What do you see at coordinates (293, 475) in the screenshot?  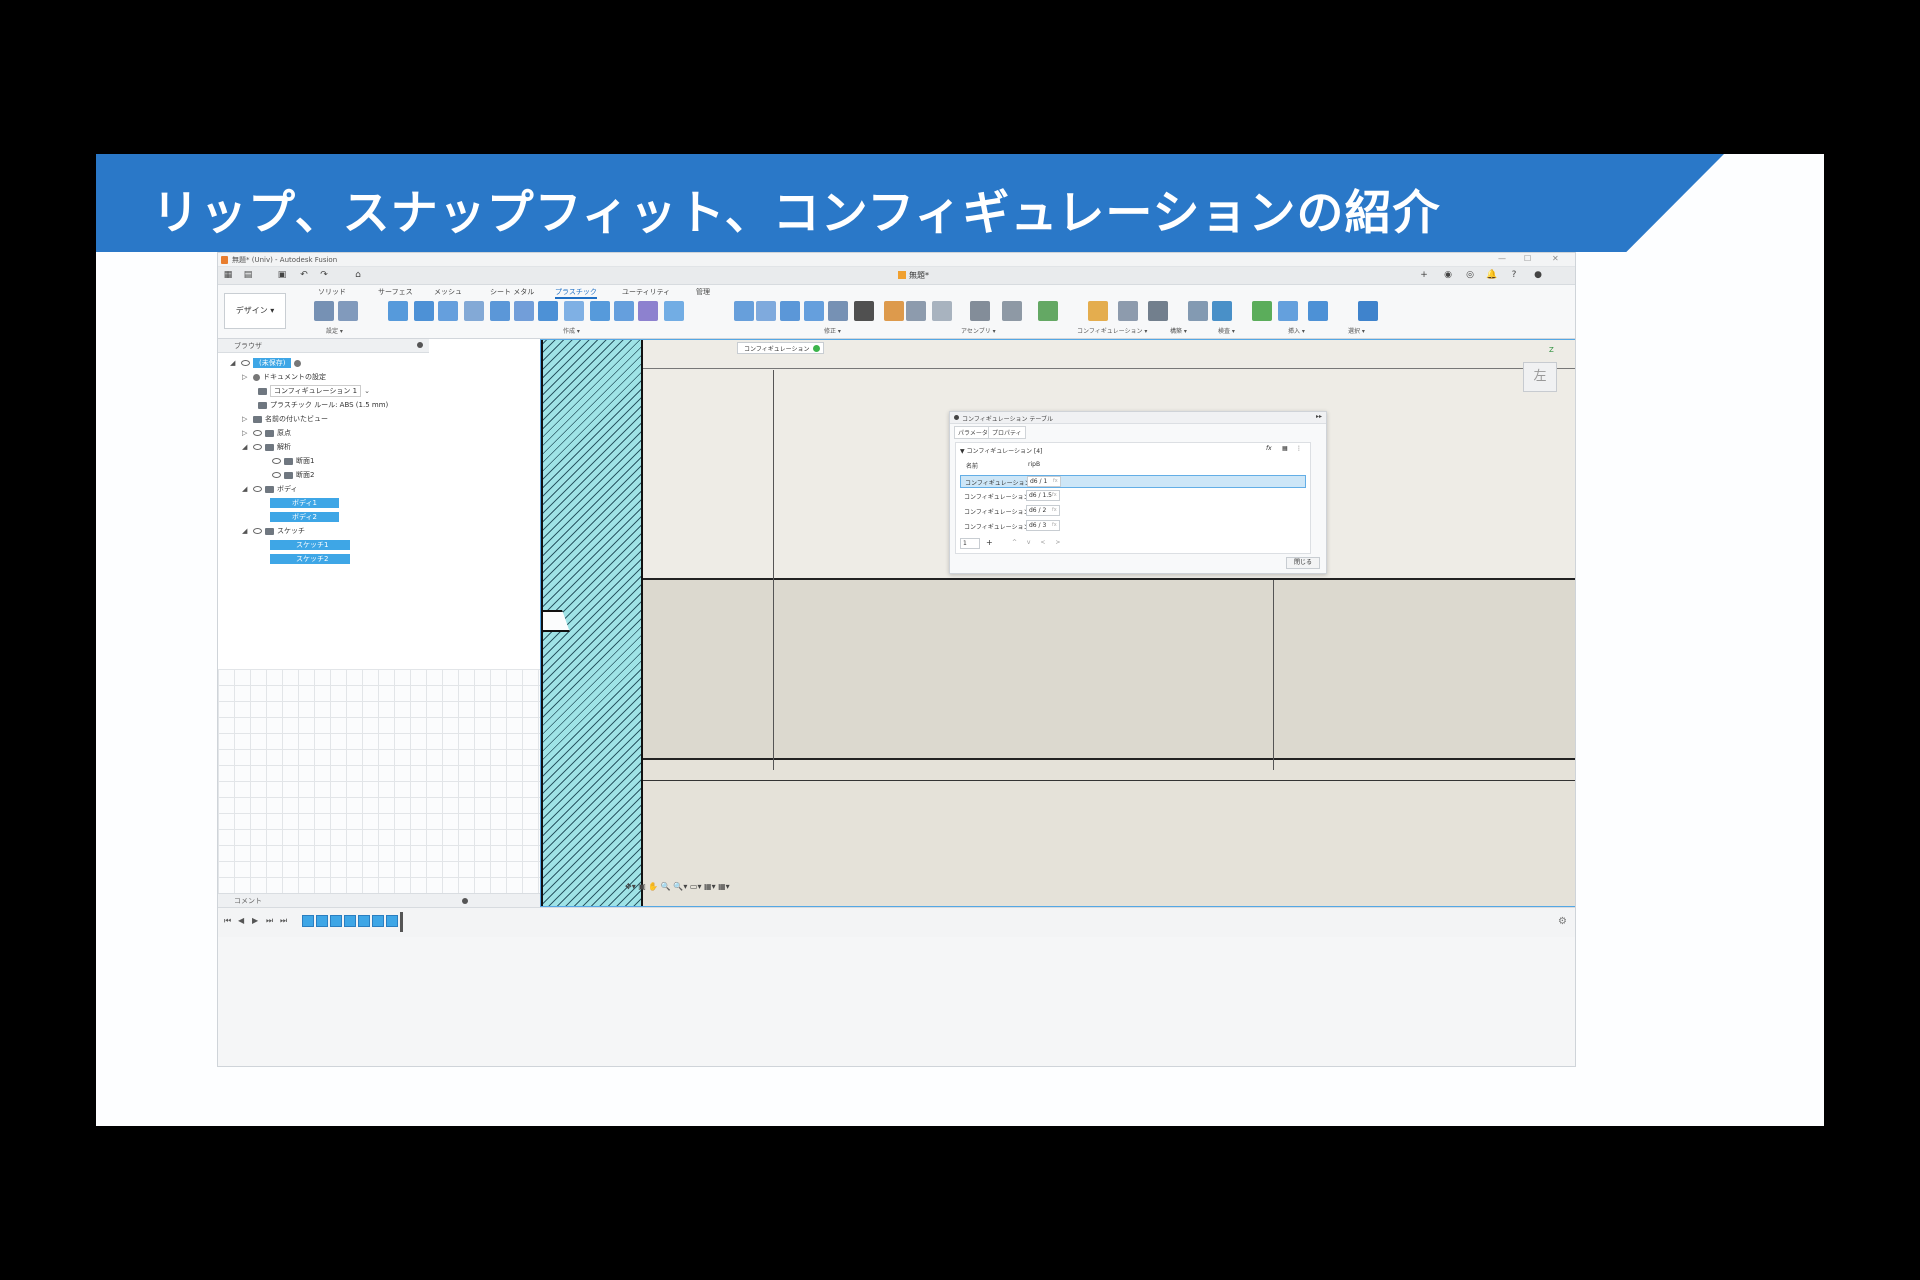 I see `tree-section-2: 断面2` at bounding box center [293, 475].